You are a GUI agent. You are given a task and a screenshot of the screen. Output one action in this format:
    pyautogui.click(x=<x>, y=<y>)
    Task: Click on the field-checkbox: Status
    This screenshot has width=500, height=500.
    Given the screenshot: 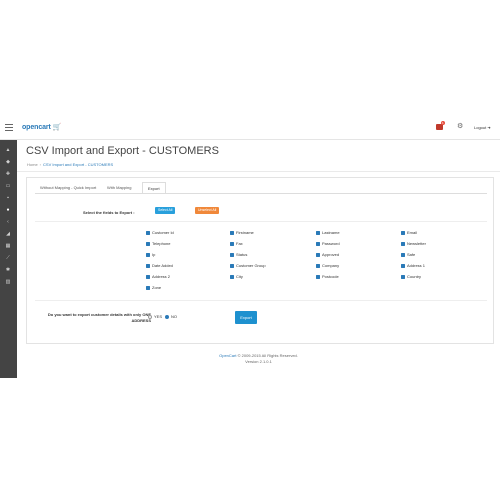 What is the action you would take?
    pyautogui.click(x=238, y=255)
    